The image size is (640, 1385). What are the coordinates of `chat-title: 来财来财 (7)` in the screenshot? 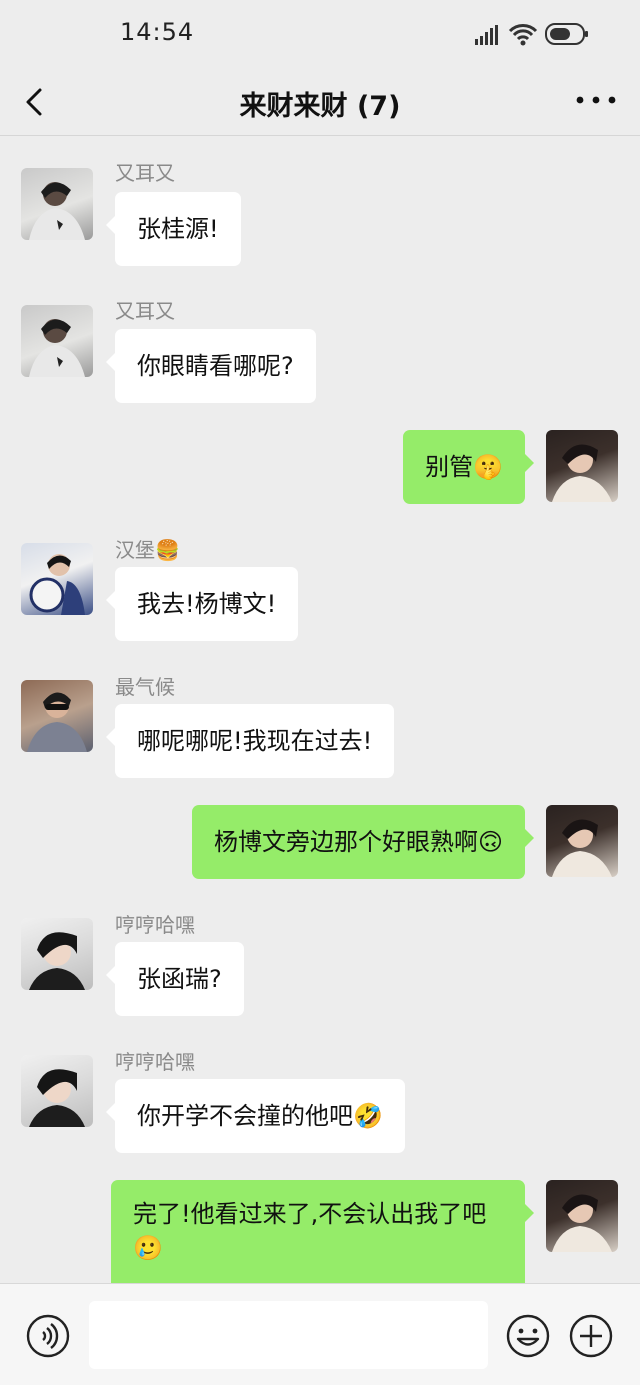 It's located at (320, 106).